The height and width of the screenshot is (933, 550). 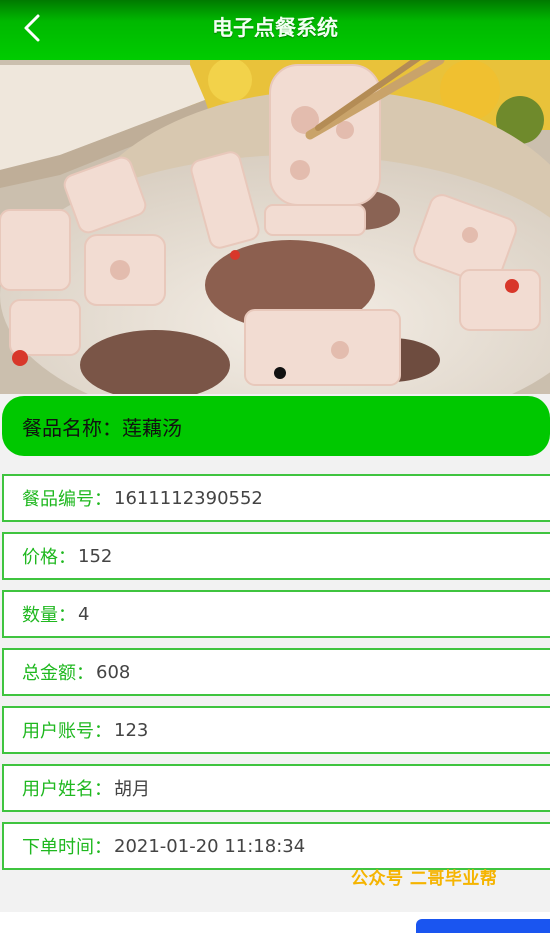 What do you see at coordinates (113, 672) in the screenshot?
I see `detail-value: 608` at bounding box center [113, 672].